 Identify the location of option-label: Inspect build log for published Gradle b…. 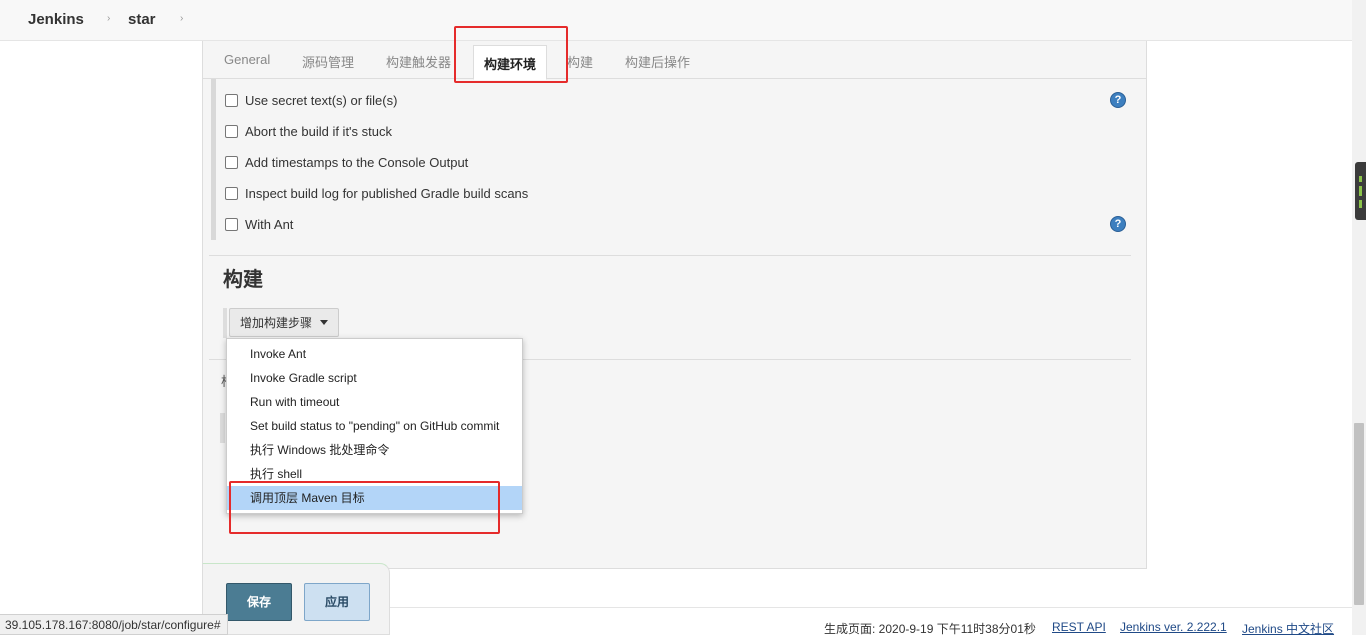
(387, 193).